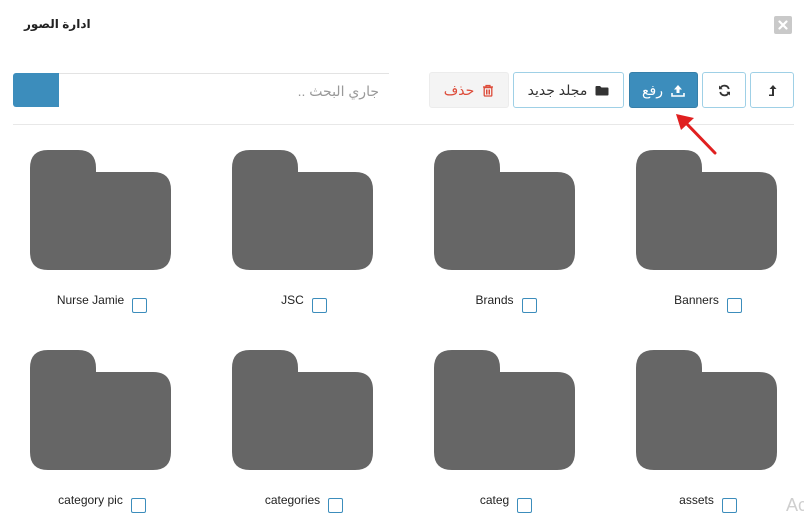 The image size is (804, 522). I want to click on folder-item: categories, so click(304, 435).